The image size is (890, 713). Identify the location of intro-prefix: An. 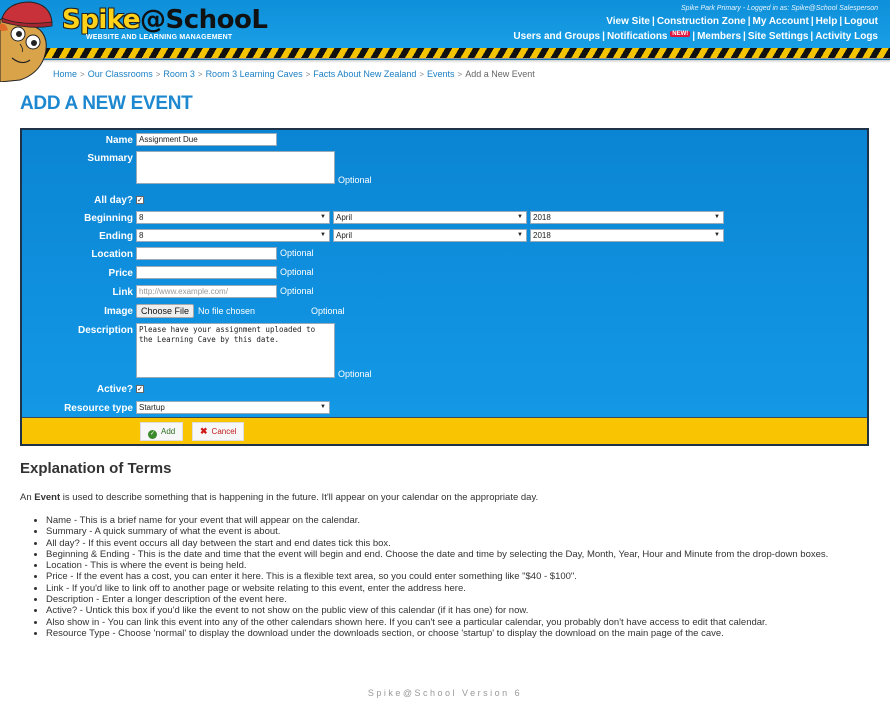
(27, 497).